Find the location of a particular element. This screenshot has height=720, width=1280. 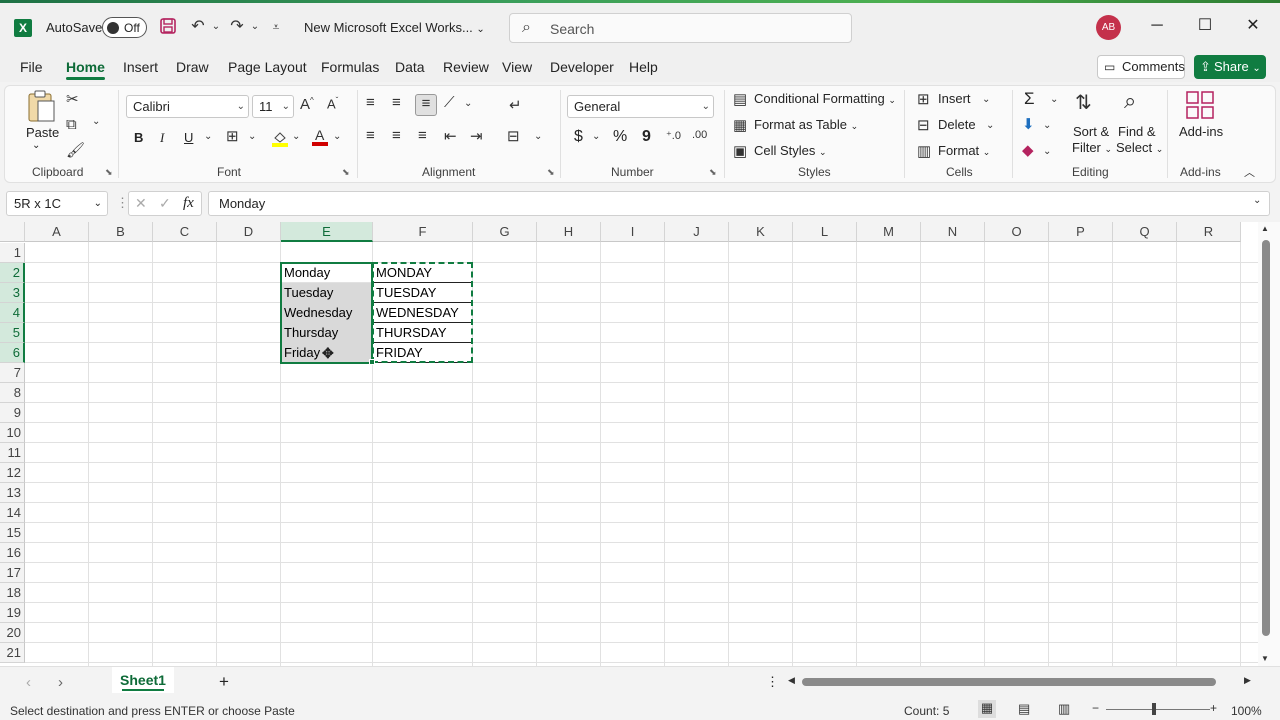

orientation-dropdown-icon: ⌄ is located at coordinates (468, 103).